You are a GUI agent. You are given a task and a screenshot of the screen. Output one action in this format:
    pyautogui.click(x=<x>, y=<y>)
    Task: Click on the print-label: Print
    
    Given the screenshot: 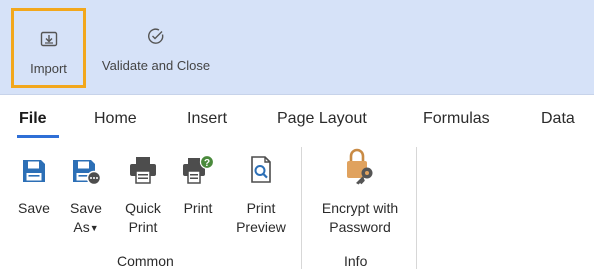 What is the action you would take?
    pyautogui.click(x=198, y=208)
    